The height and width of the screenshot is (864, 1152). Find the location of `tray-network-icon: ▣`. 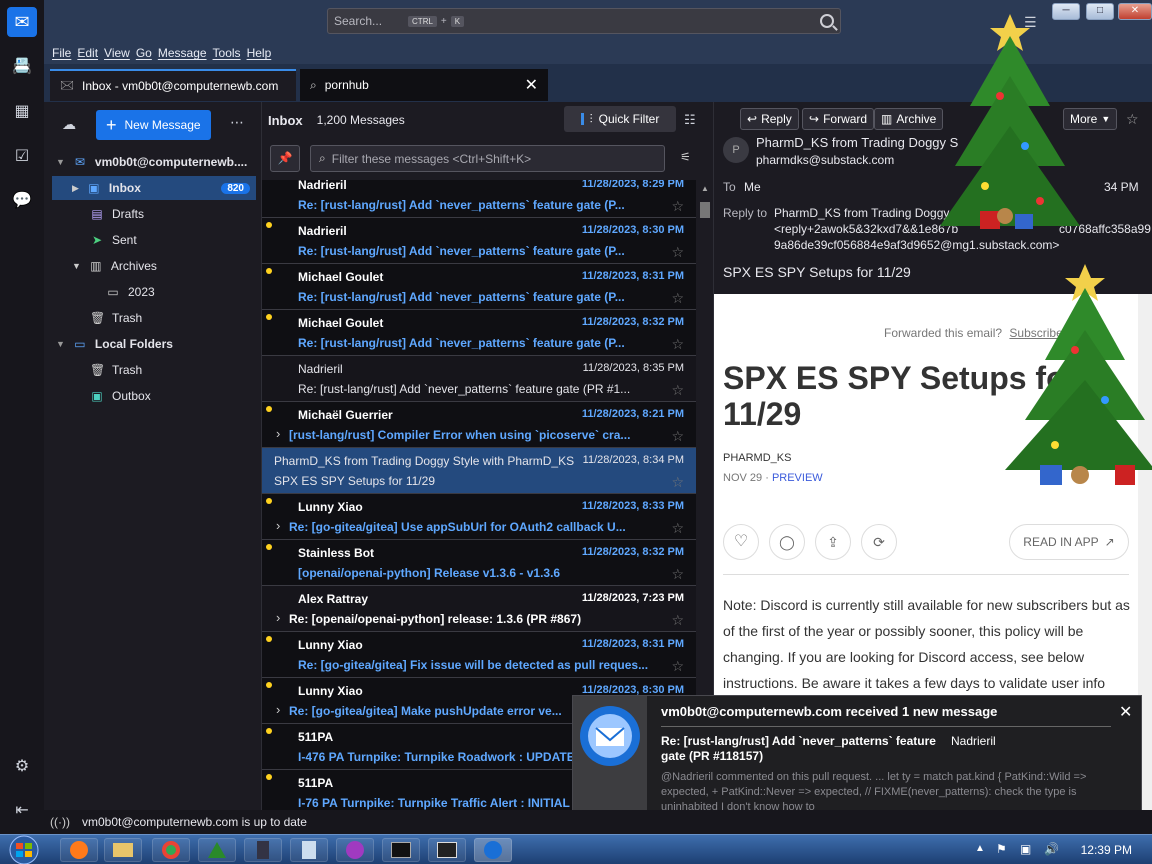

tray-network-icon: ▣ is located at coordinates (1025, 849).